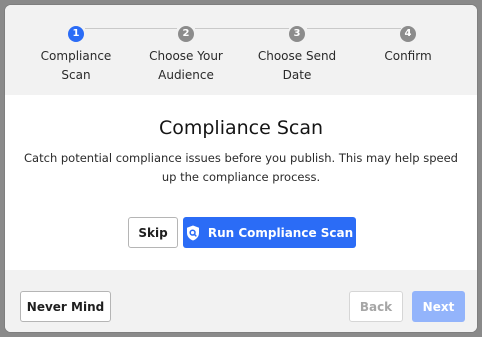 This screenshot has height=337, width=482. Describe the element at coordinates (186, 34) in the screenshot. I see `step-number-badge: 2` at that location.